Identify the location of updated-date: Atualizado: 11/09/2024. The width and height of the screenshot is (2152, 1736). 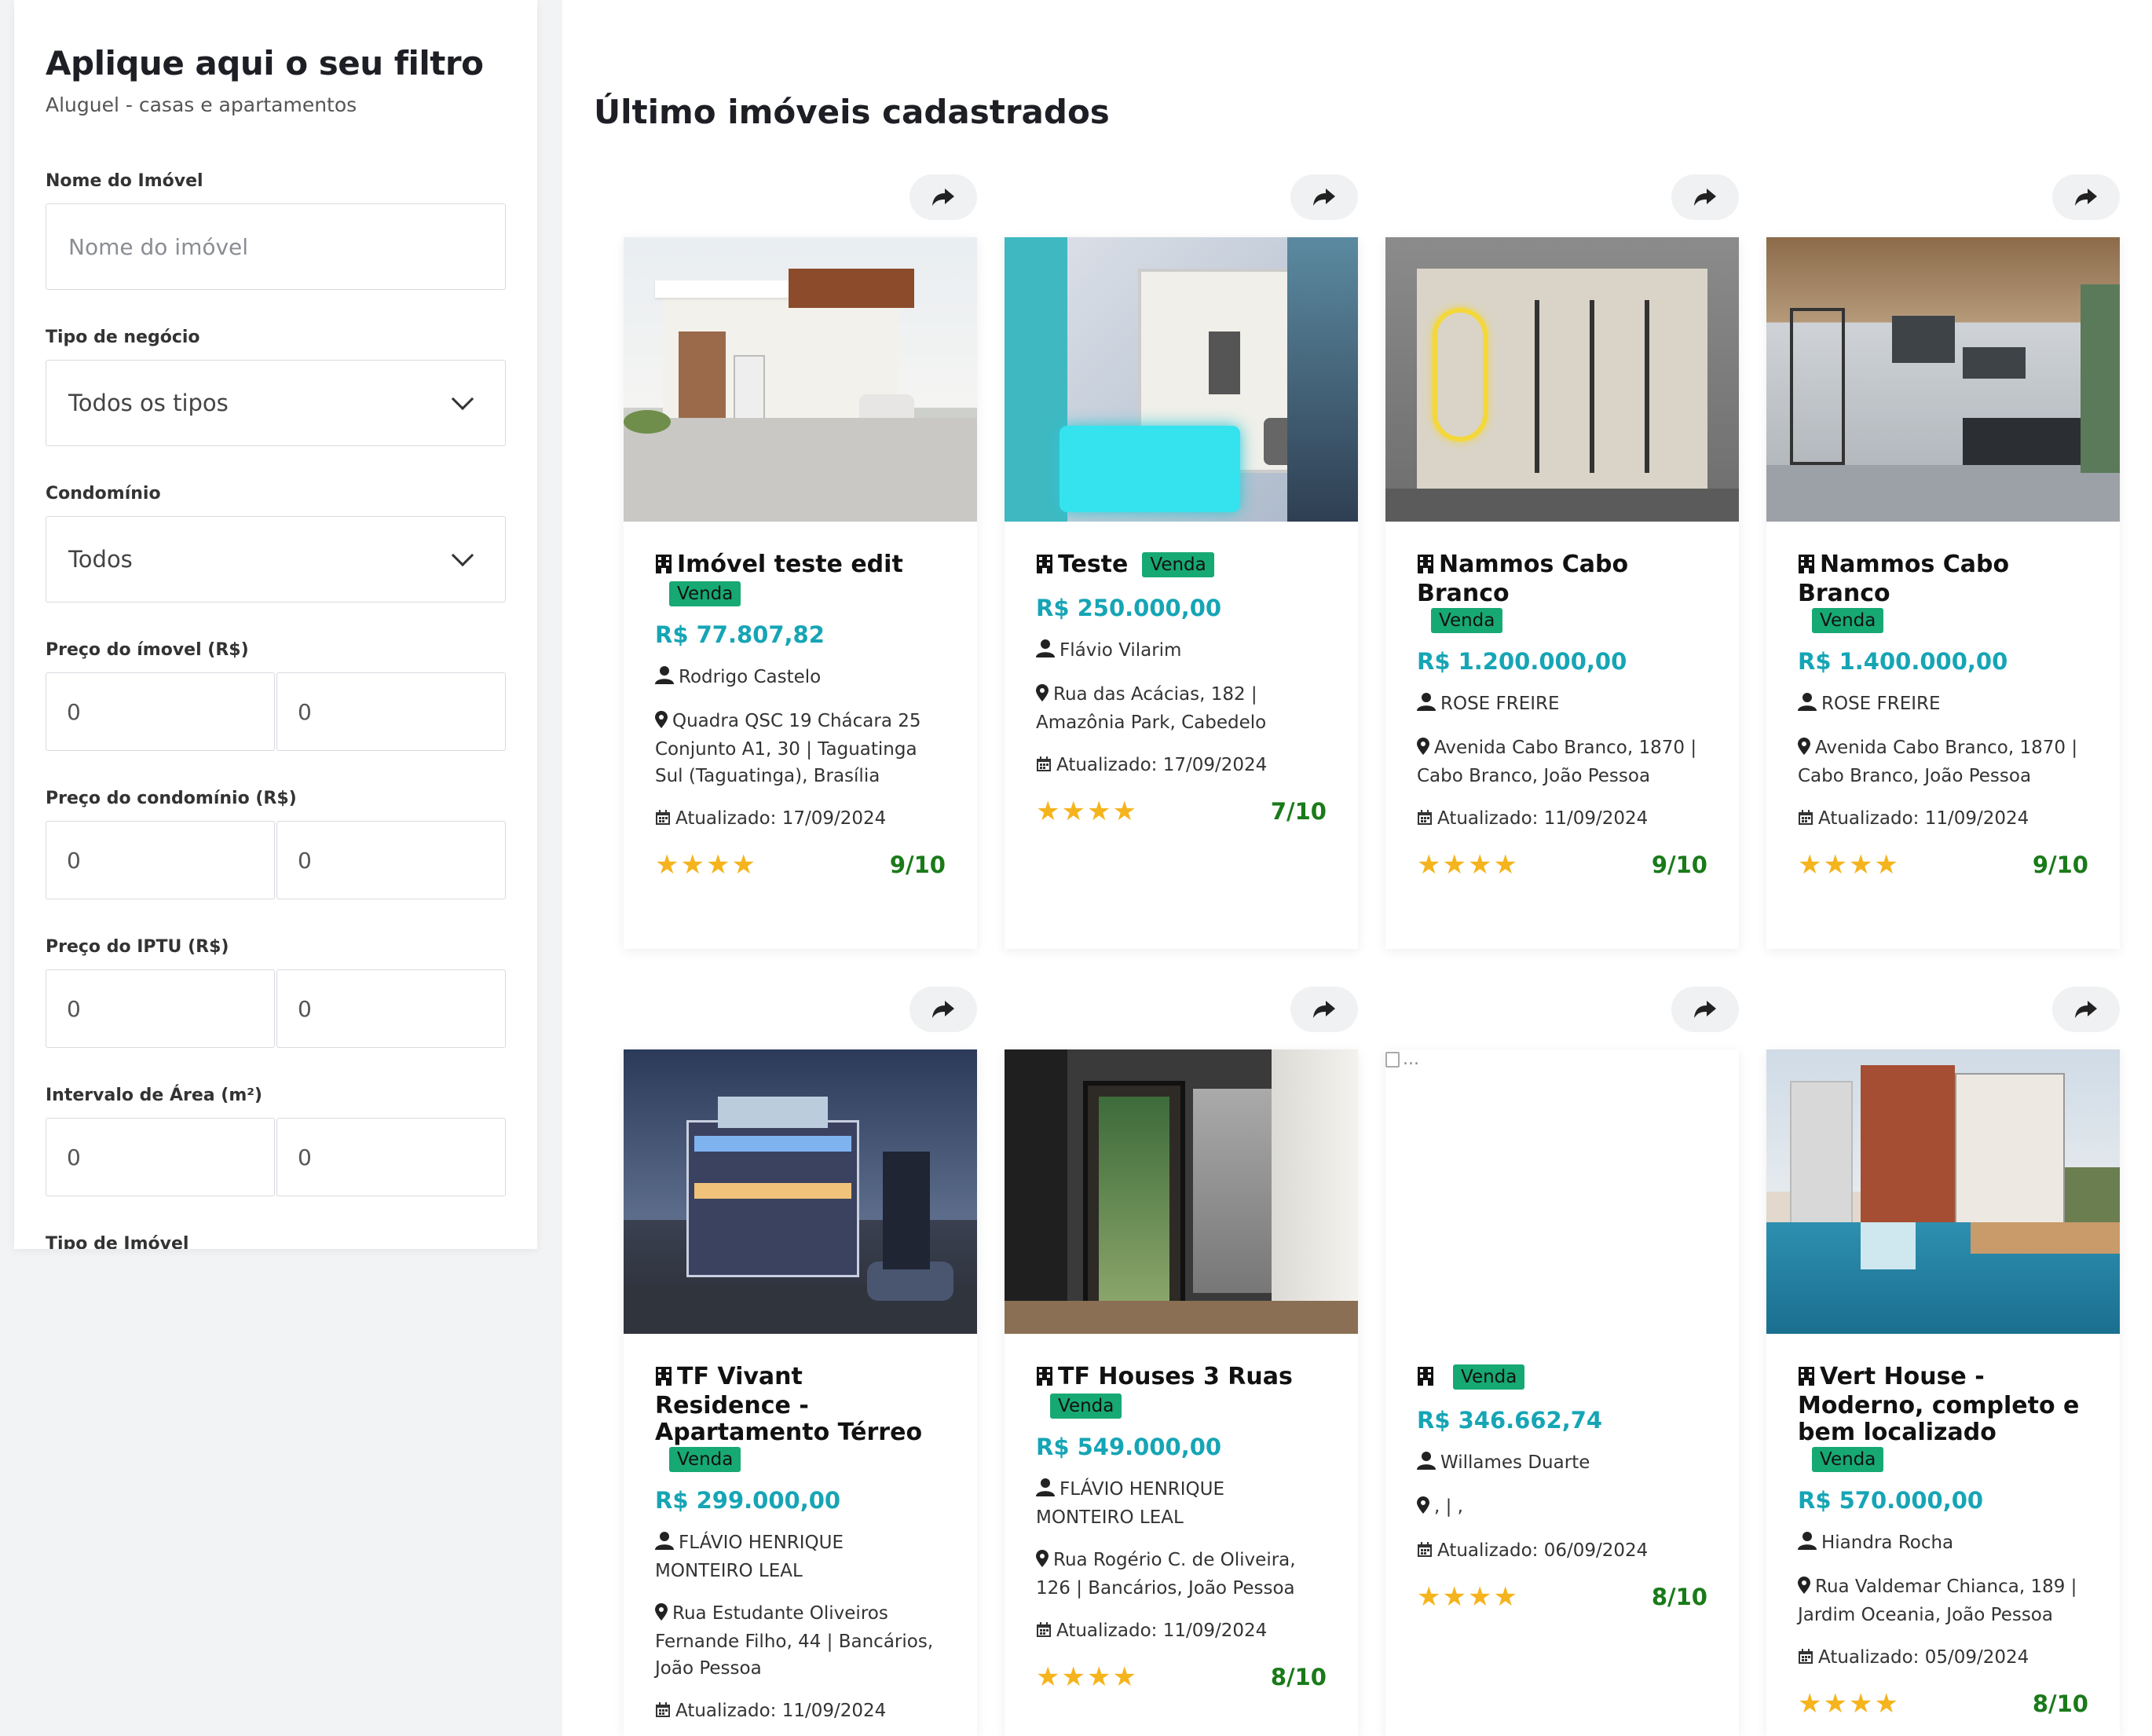
(1162, 1631).